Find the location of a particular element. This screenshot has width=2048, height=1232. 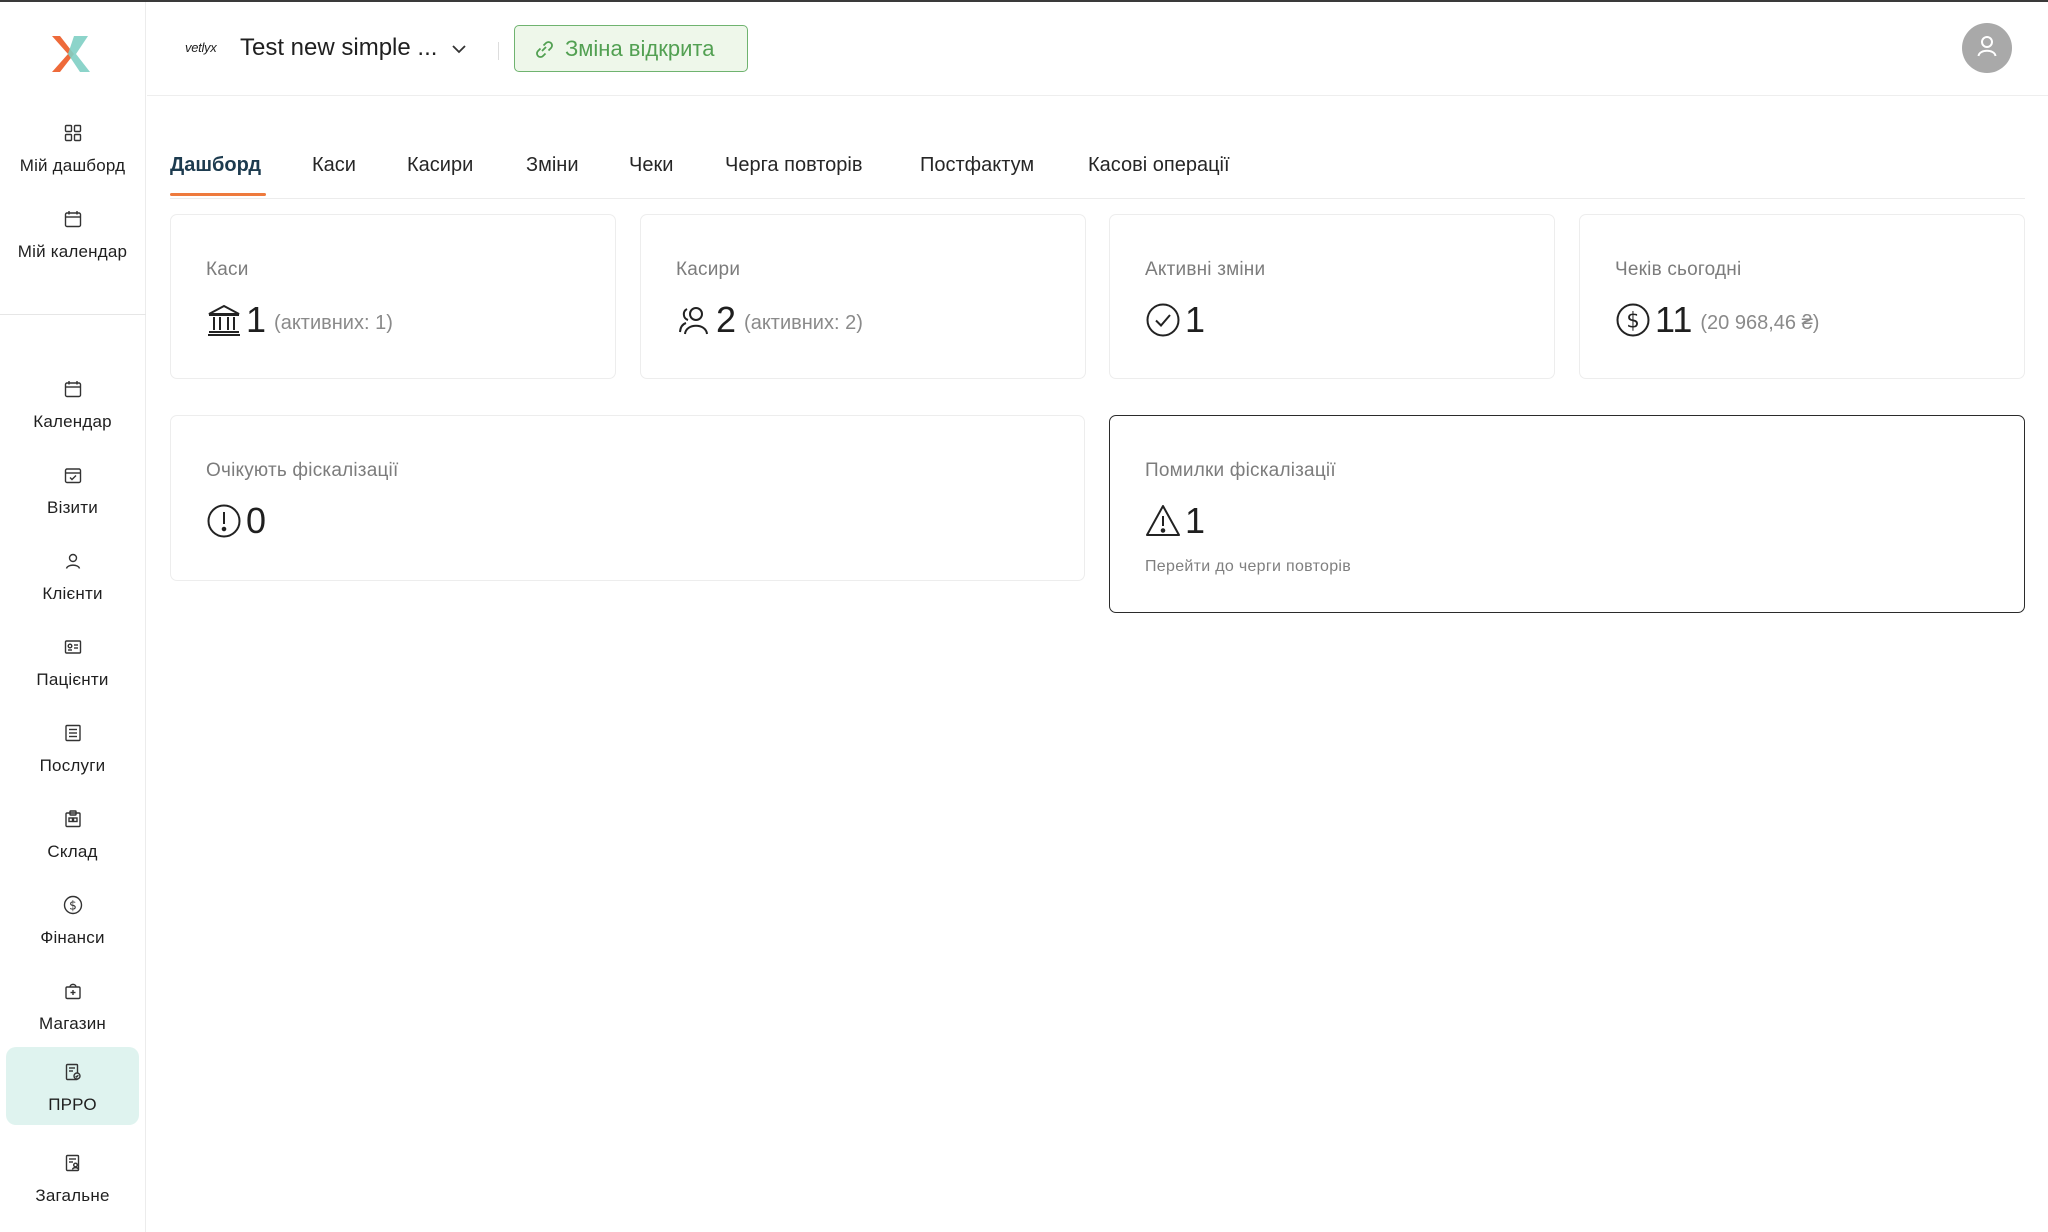

active-shifts-count: 1 is located at coordinates (1195, 319).